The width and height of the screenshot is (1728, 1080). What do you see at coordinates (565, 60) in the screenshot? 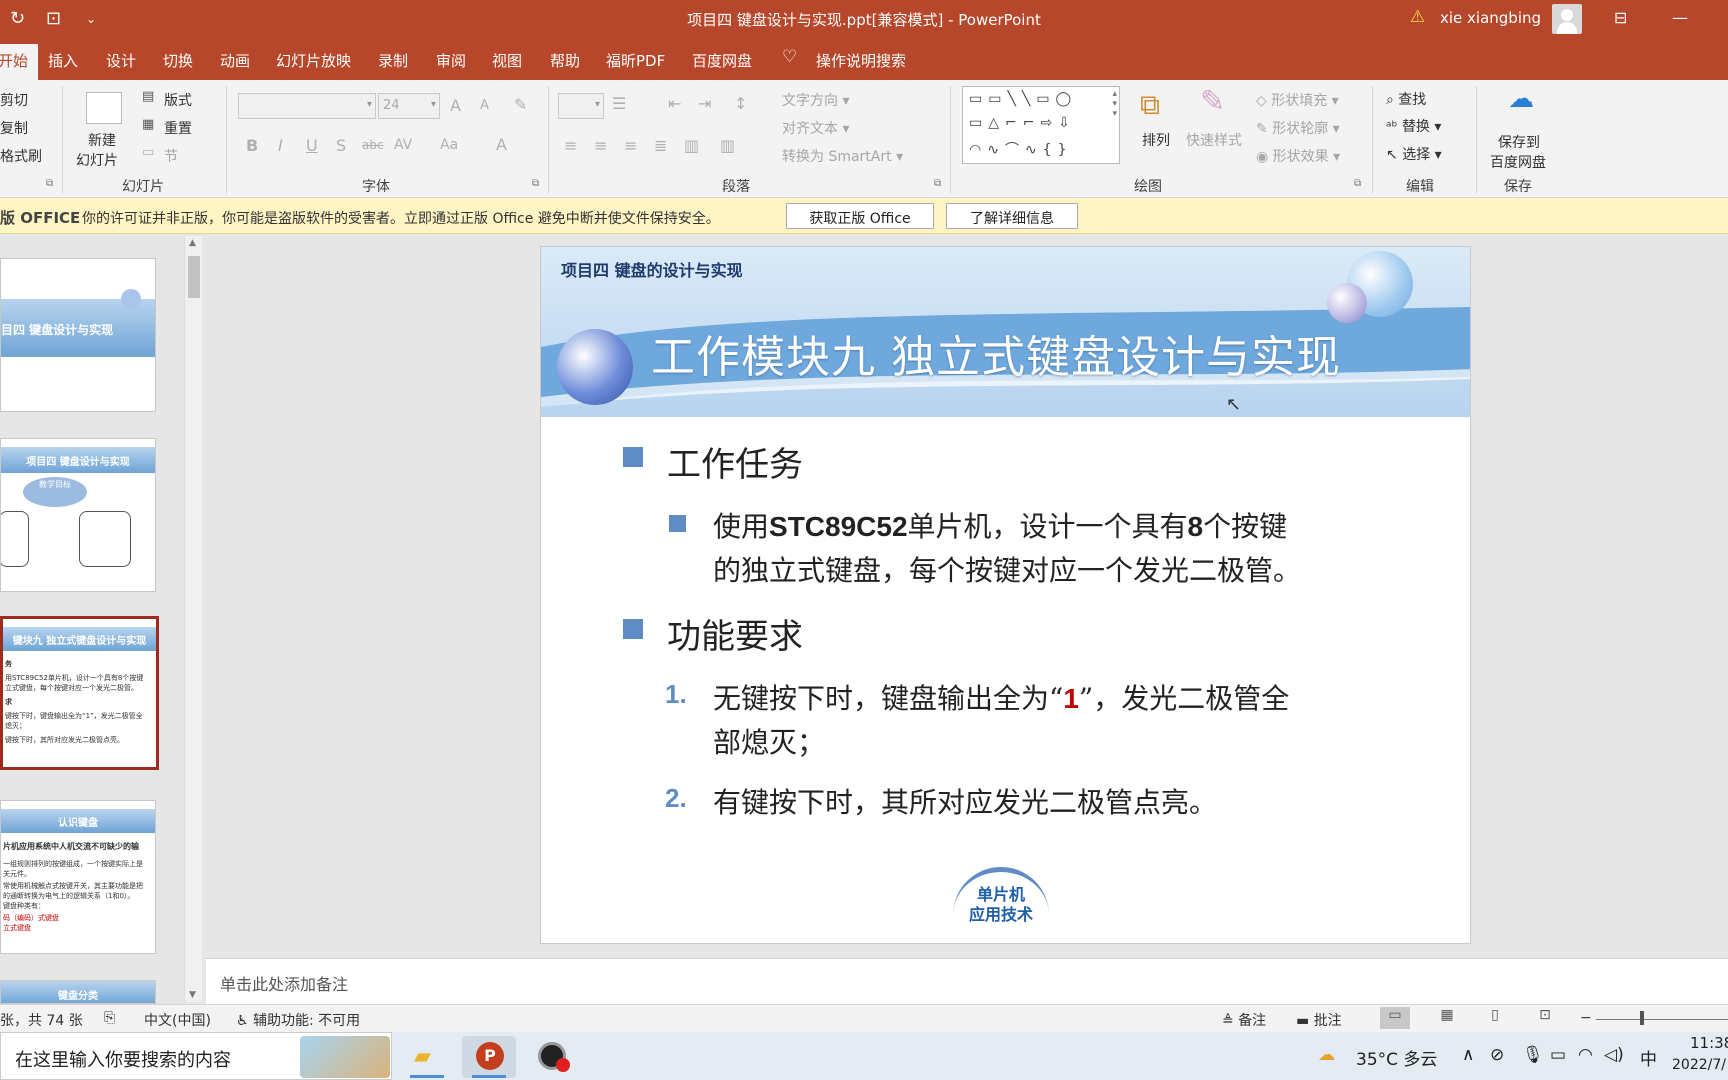
I see `tab-help: 帮助` at bounding box center [565, 60].